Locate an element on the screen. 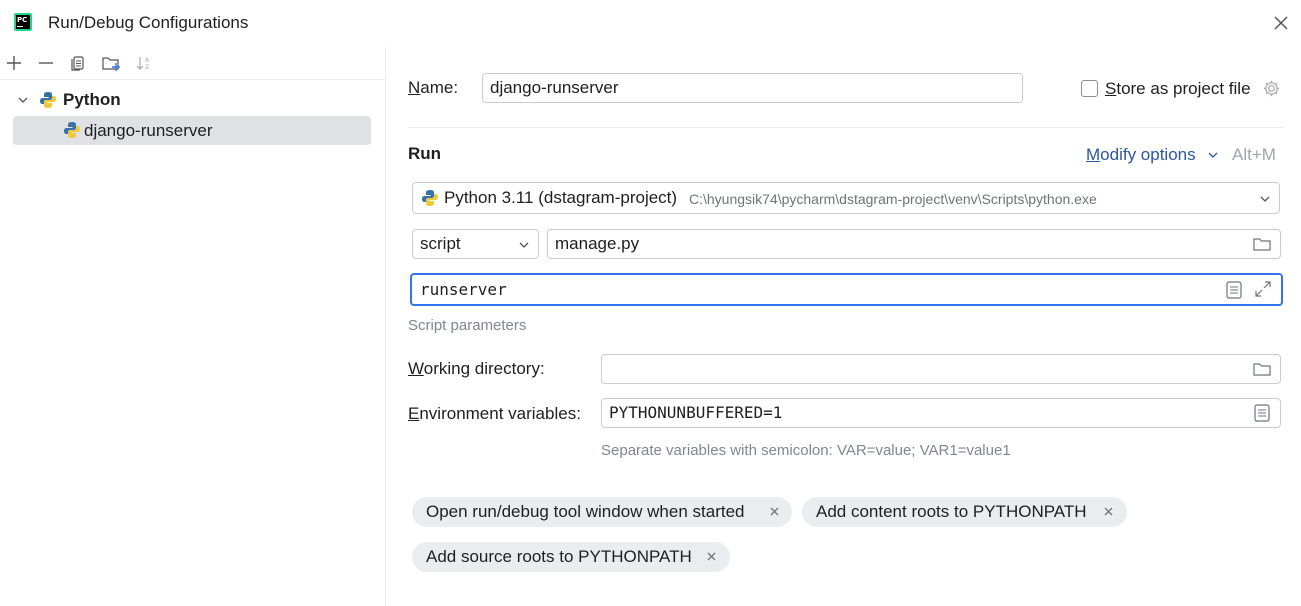  tree-item-django-runserver: django-runserver is located at coordinates (192, 130).